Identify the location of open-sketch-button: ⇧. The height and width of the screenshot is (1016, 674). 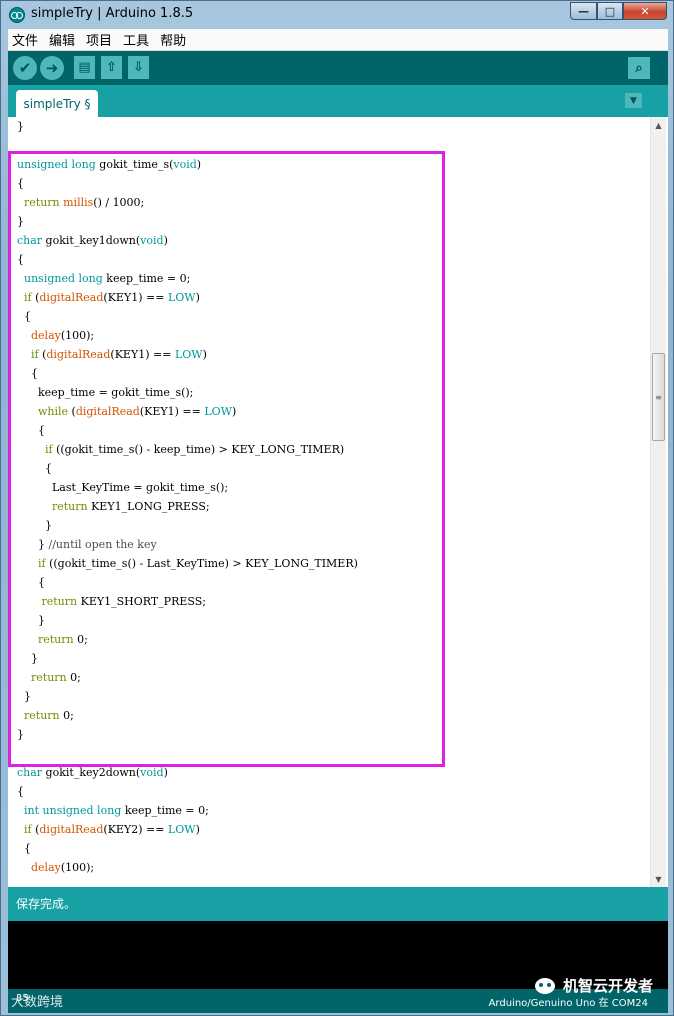
(111, 67).